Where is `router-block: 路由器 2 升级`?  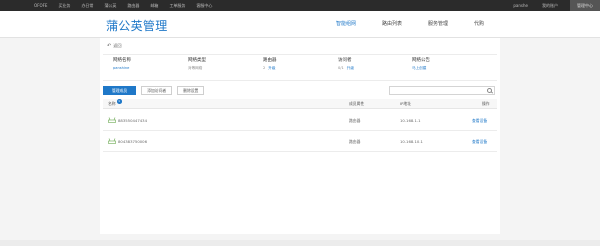
router-block: 路由器 2 升级 is located at coordinates (270, 64).